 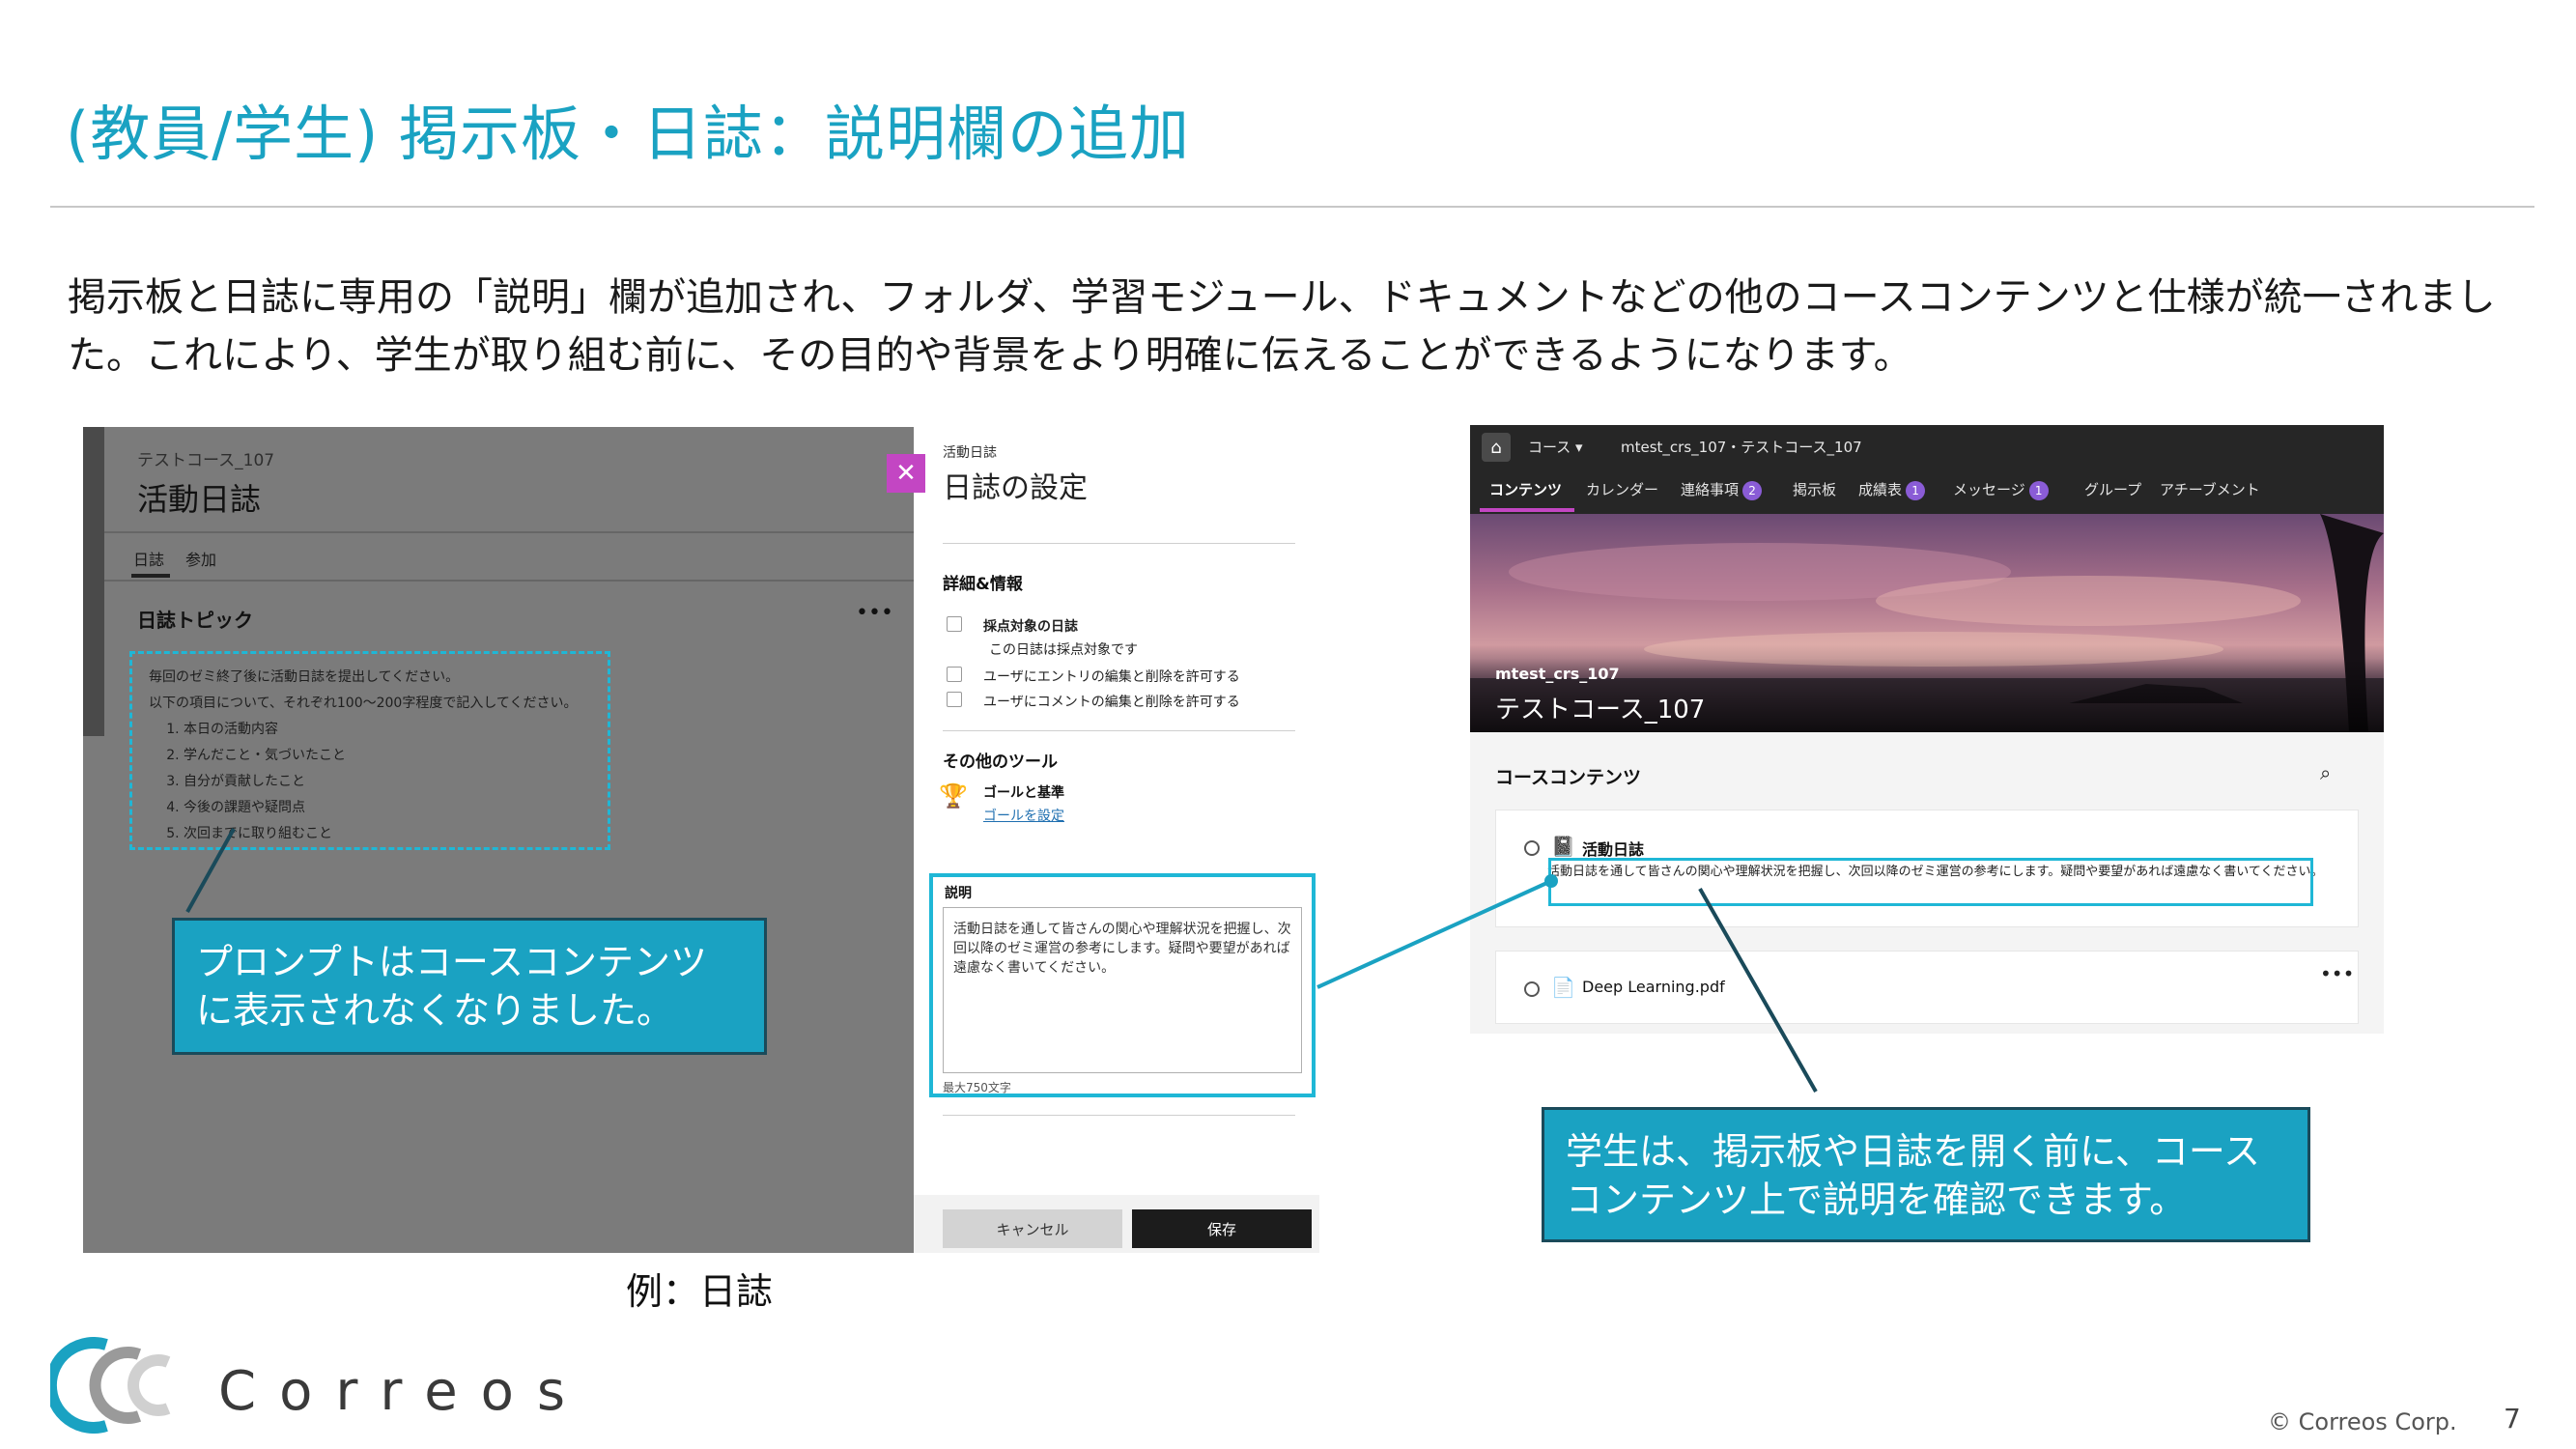 I want to click on announcements-badge: 2, so click(x=1752, y=490).